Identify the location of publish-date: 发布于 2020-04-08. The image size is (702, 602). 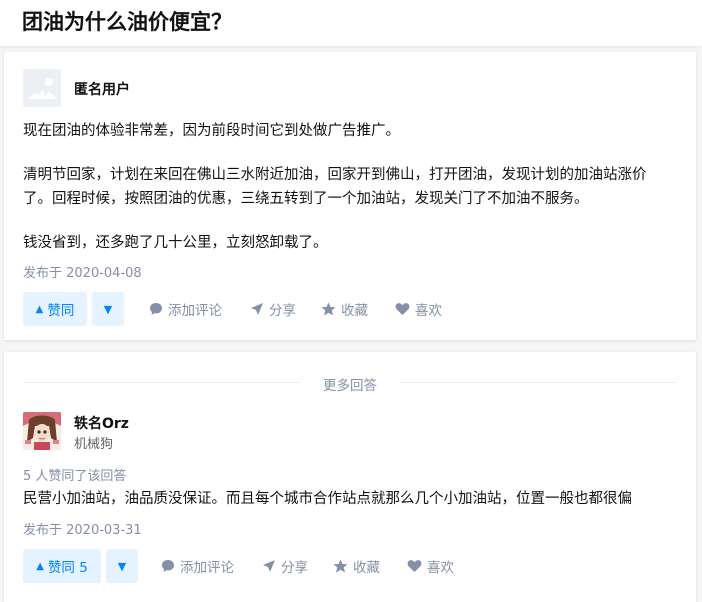
(82, 271).